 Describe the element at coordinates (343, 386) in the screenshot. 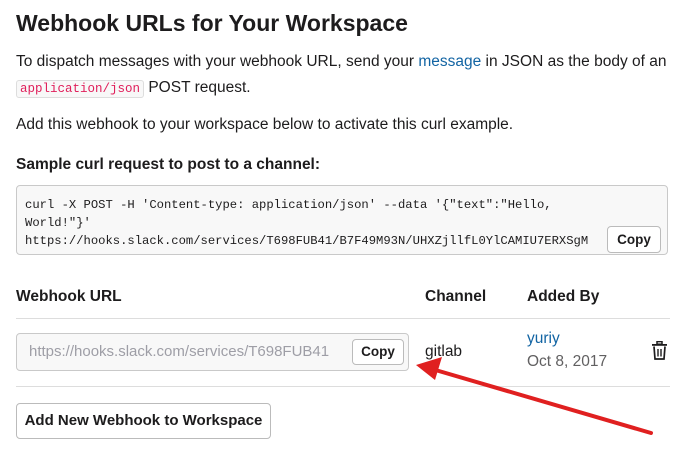

I see `table-row-divider` at that location.